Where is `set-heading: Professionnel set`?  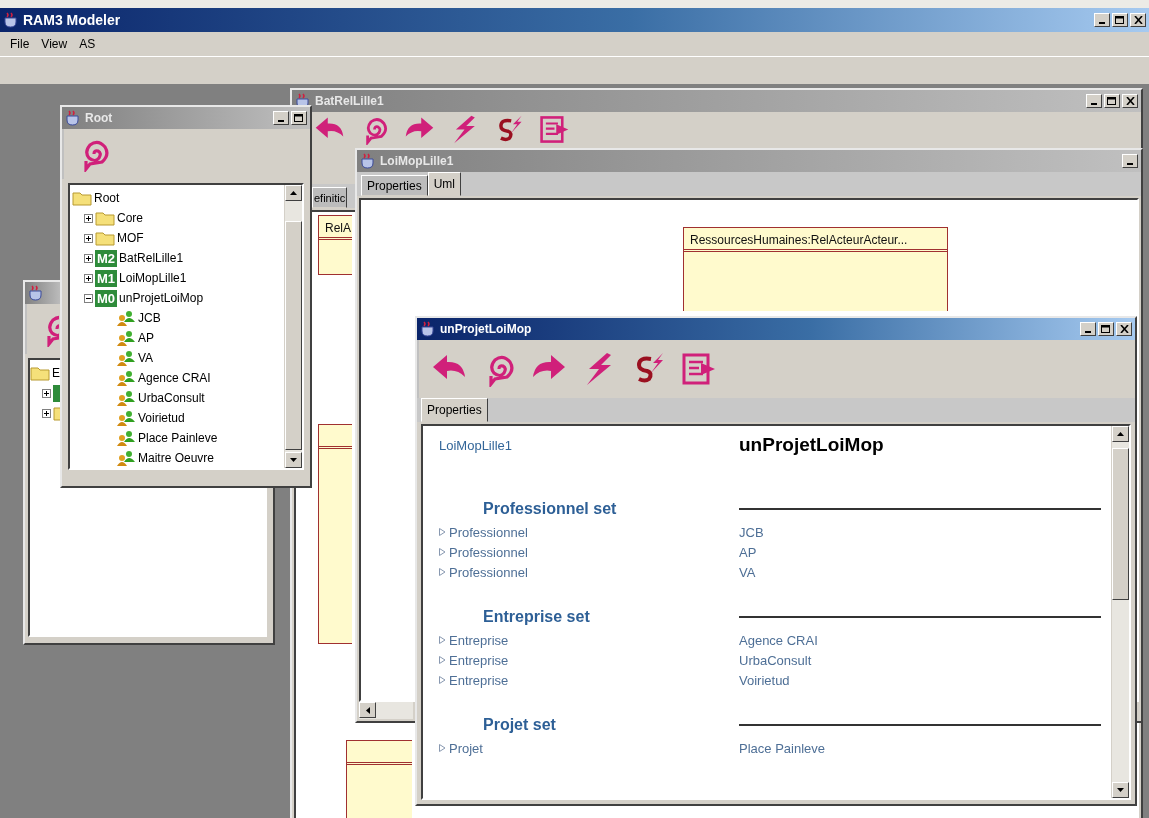 set-heading: Professionnel set is located at coordinates (550, 509).